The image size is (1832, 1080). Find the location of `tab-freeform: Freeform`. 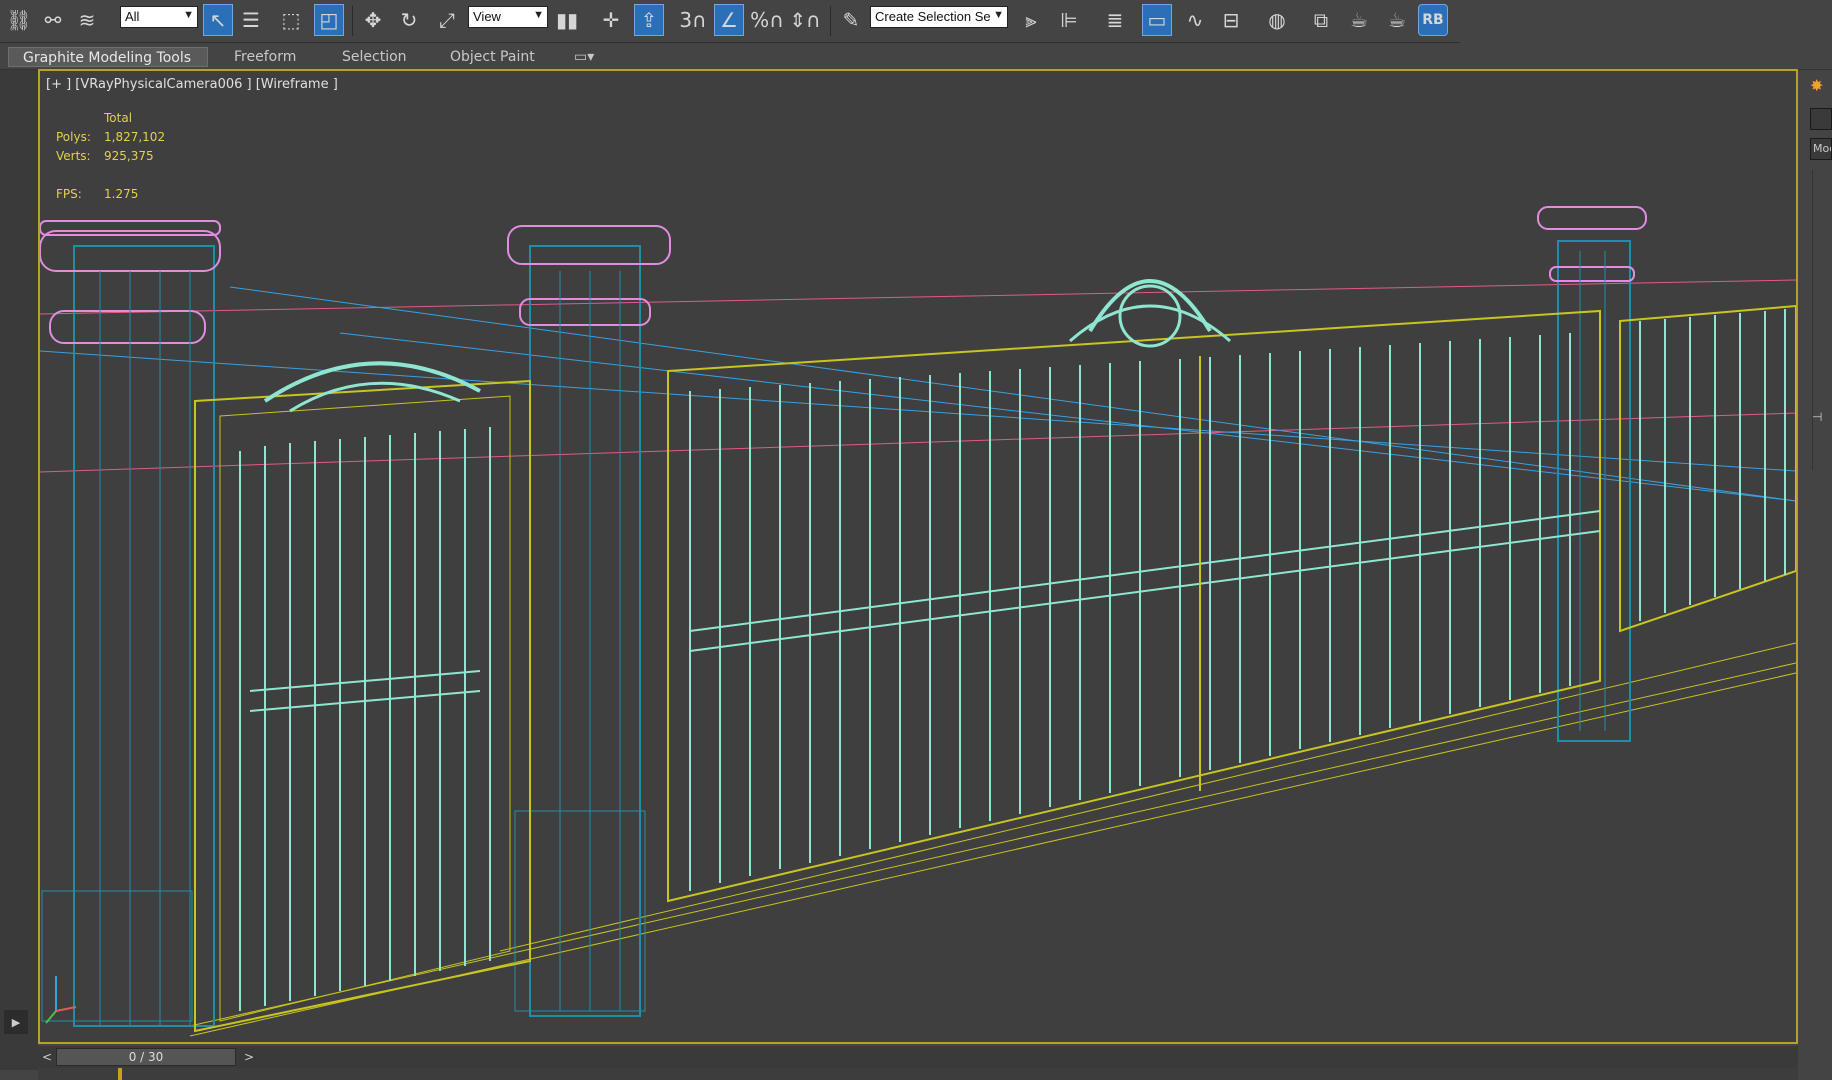

tab-freeform: Freeform is located at coordinates (265, 57).